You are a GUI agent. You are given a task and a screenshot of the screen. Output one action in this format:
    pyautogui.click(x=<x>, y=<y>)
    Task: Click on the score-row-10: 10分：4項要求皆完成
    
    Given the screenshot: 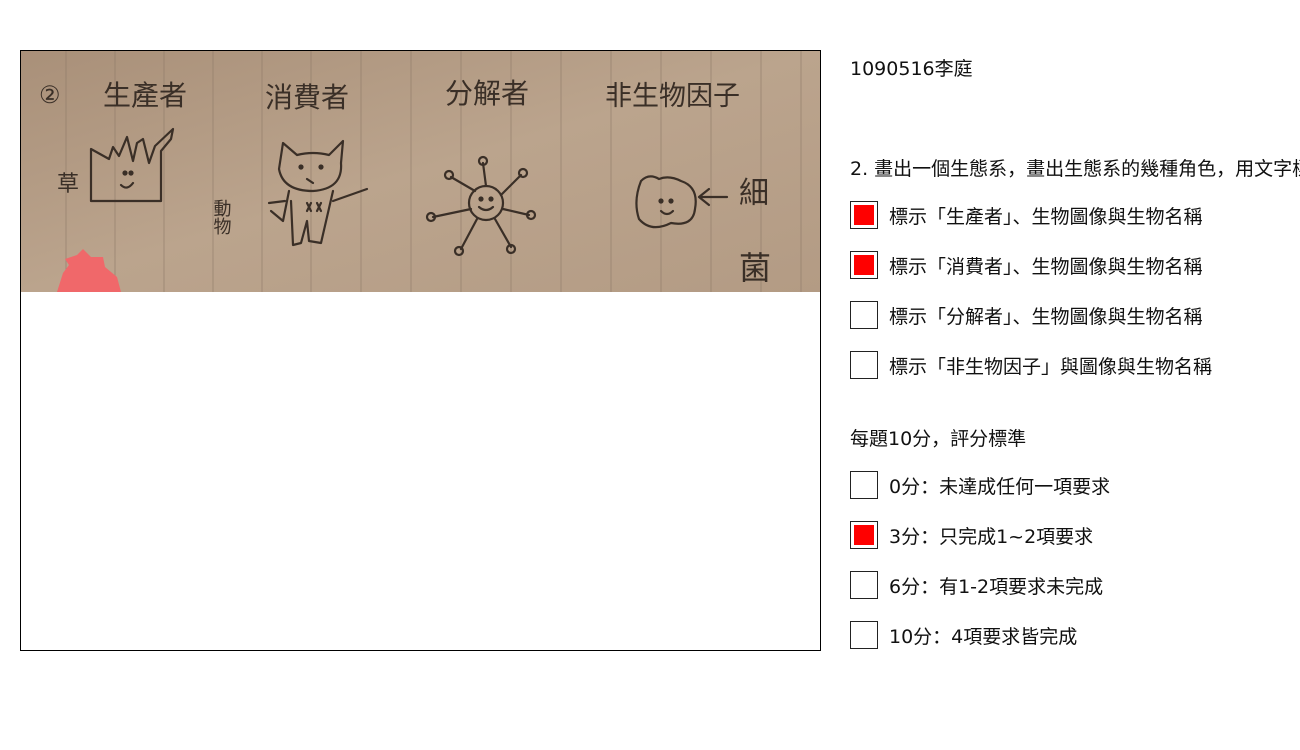 What is the action you would take?
    pyautogui.click(x=963, y=635)
    